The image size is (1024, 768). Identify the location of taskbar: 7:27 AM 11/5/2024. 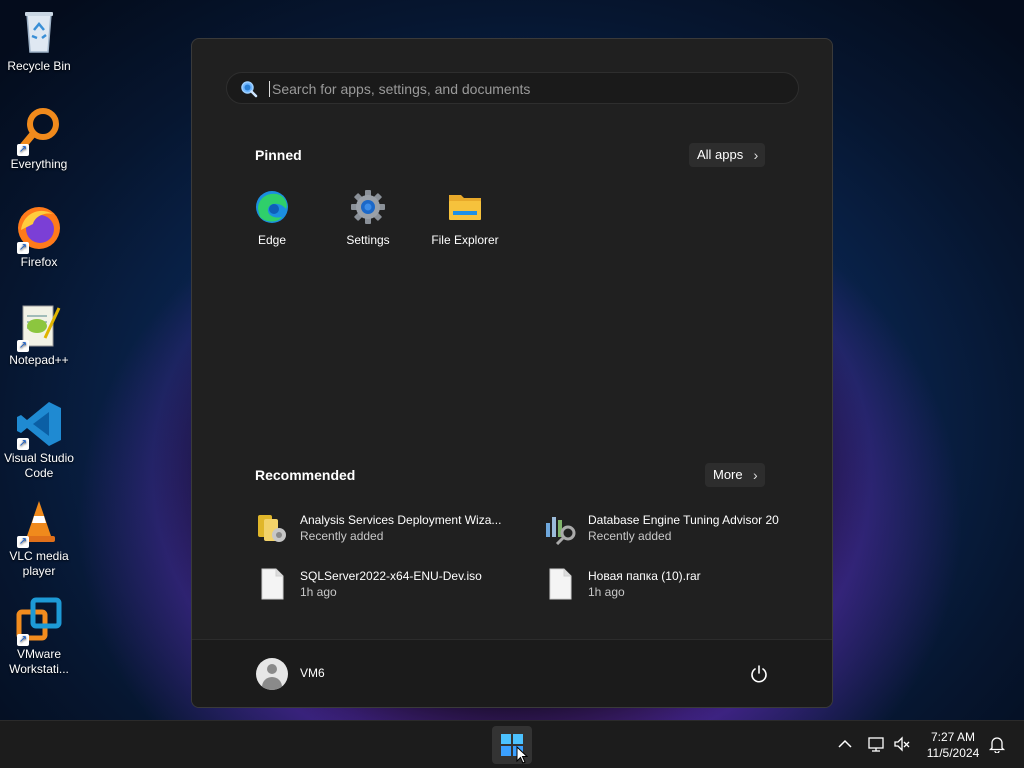
(512, 744).